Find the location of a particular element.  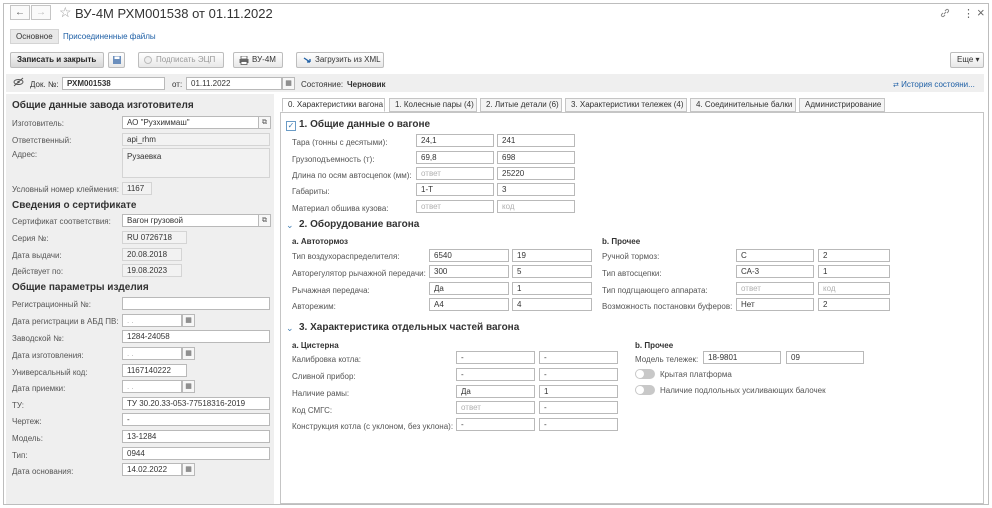

load-xml-button: Загрузить из XML is located at coordinates (340, 60).